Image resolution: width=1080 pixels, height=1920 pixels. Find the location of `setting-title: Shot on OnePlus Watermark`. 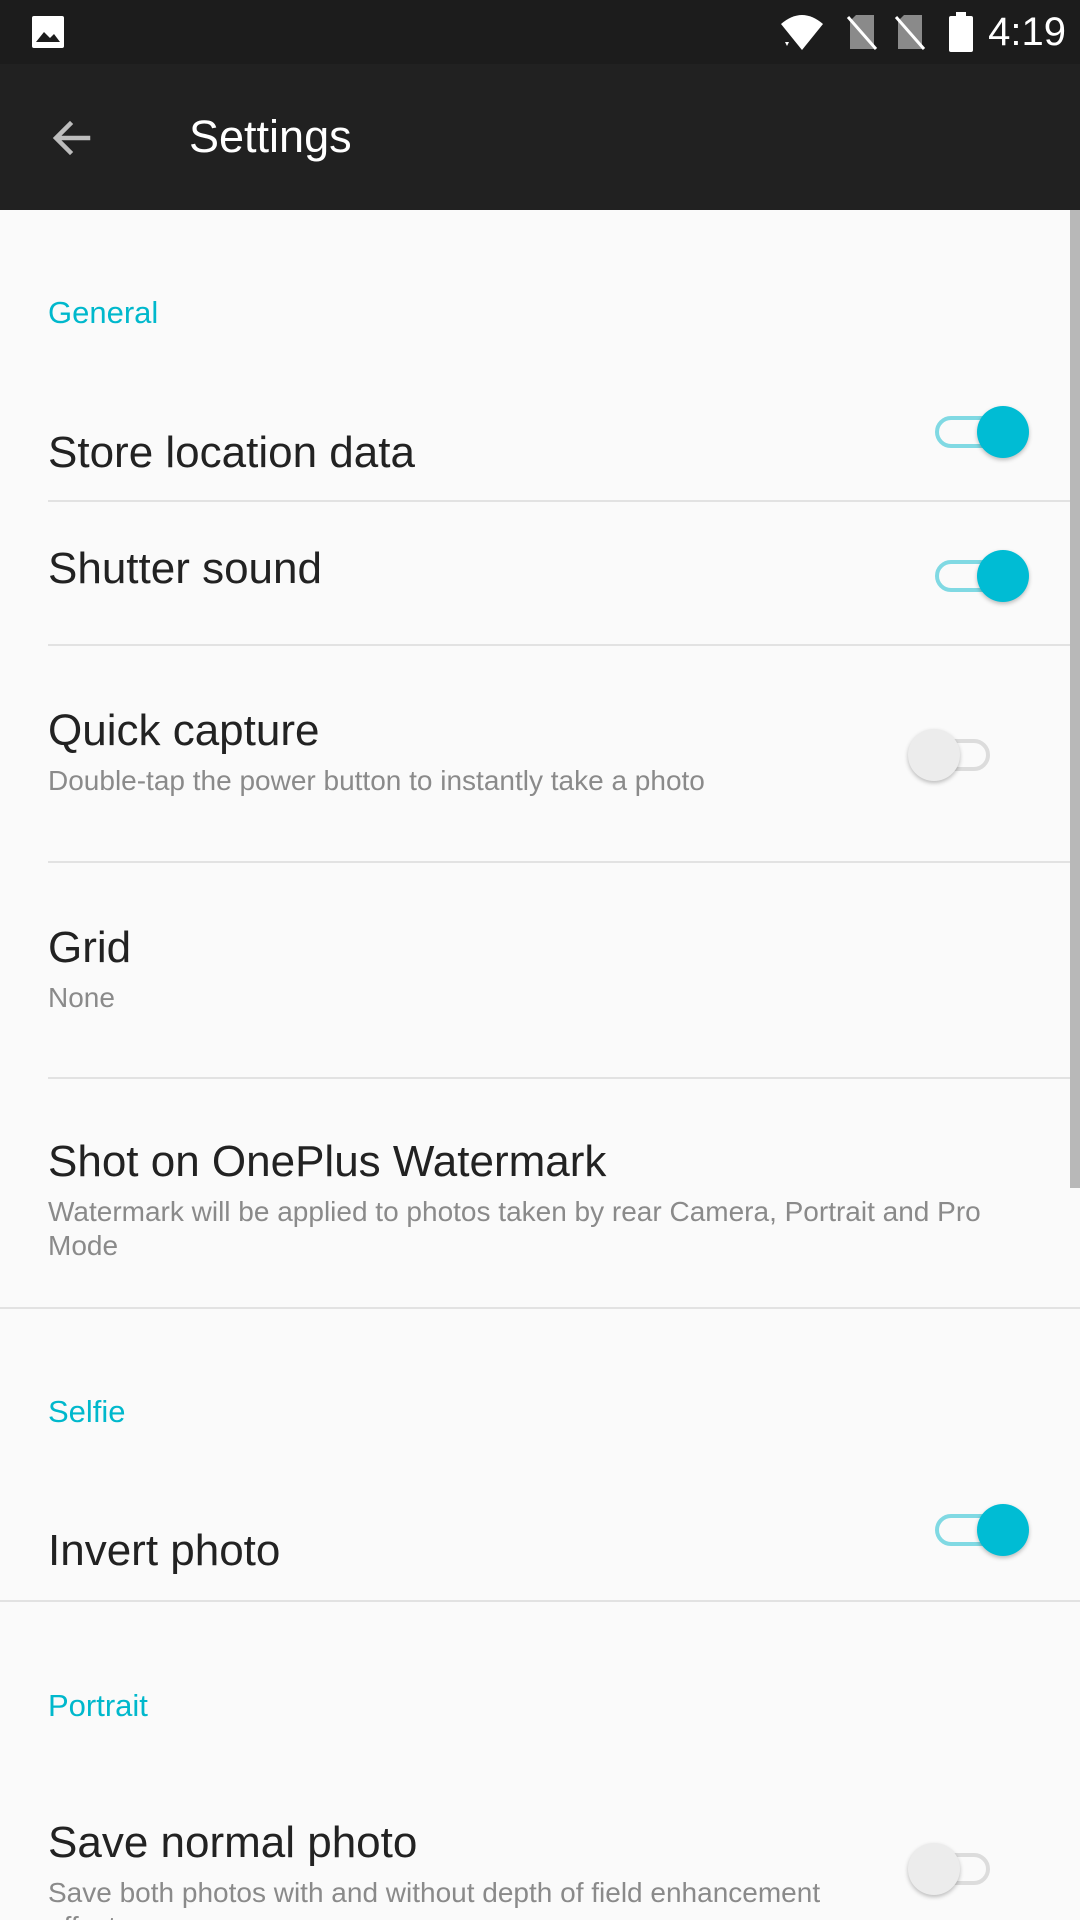

setting-title: Shot on OnePlus Watermark is located at coordinates (327, 1161).